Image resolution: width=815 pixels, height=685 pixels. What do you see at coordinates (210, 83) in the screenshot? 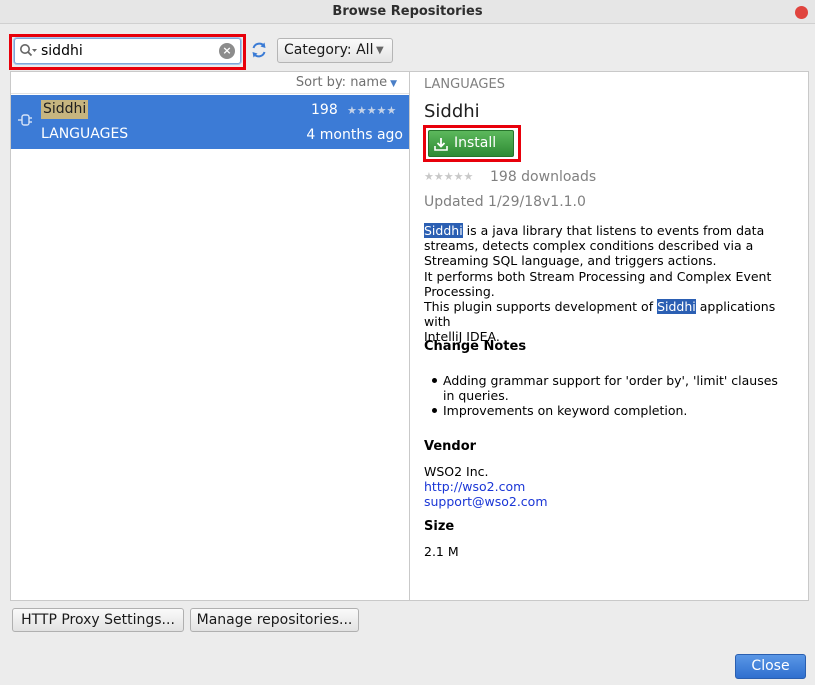
I see `sort-bar: Sort by: name ▼` at bounding box center [210, 83].